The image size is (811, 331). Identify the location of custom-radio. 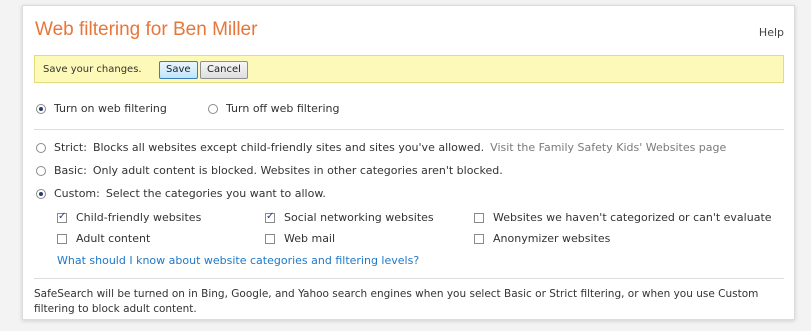
(41, 193).